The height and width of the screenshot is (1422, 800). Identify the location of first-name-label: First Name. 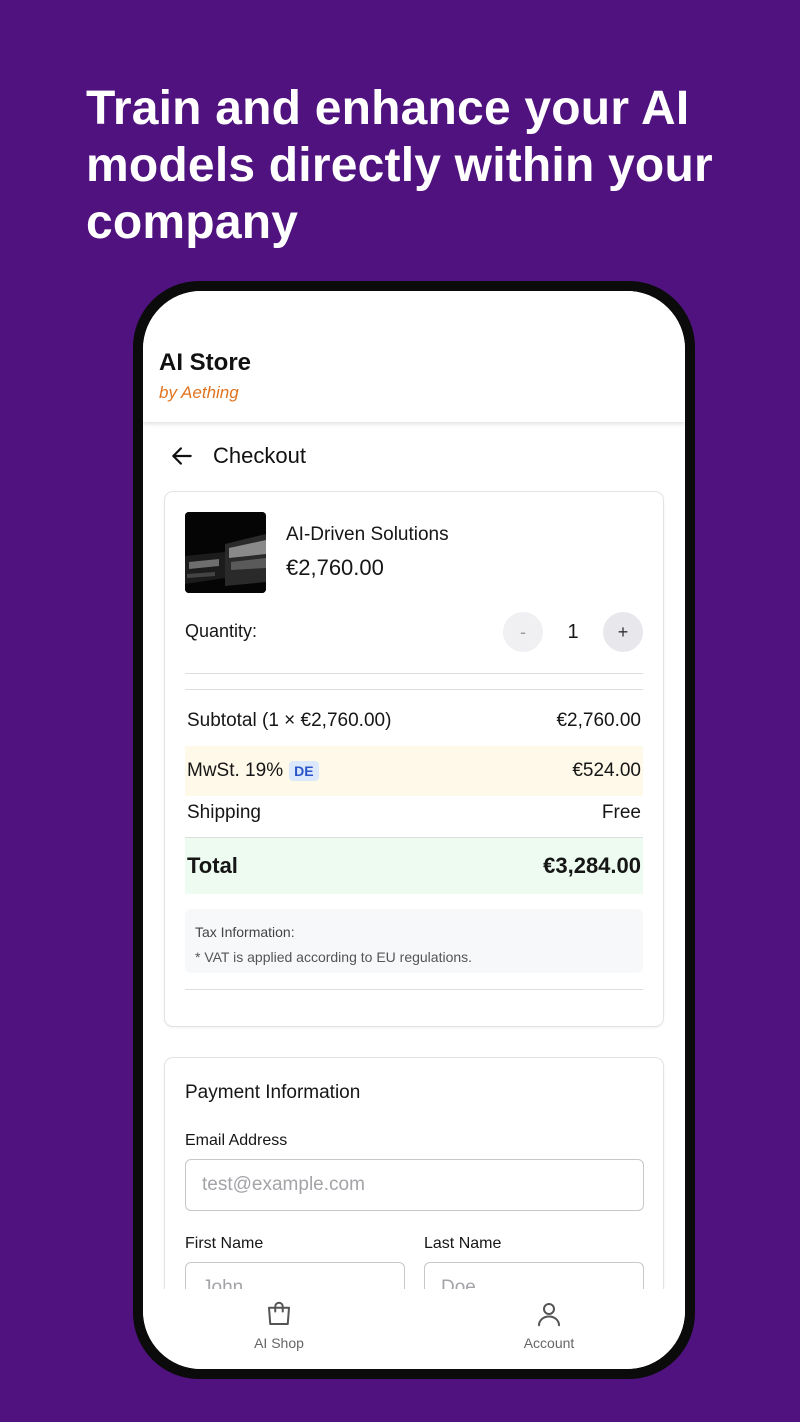
(224, 1243).